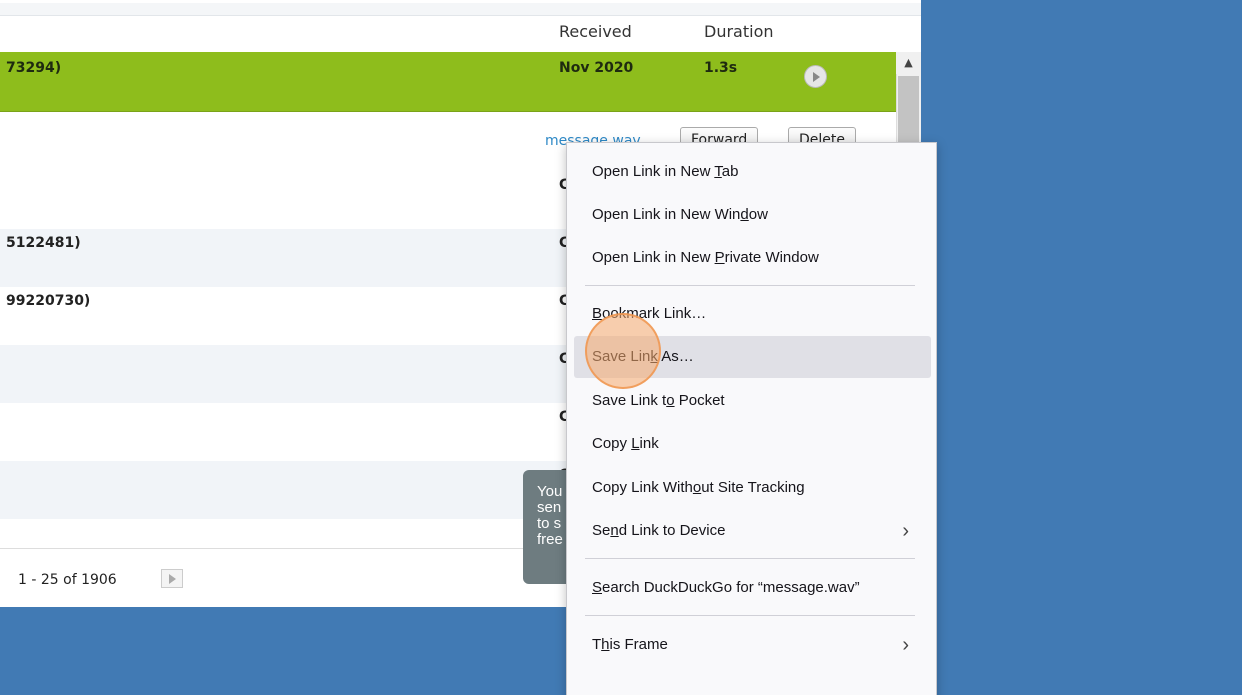 The height and width of the screenshot is (695, 1242). I want to click on menu-item-send-link-to-device: Send Link to Device ›, so click(752, 531).